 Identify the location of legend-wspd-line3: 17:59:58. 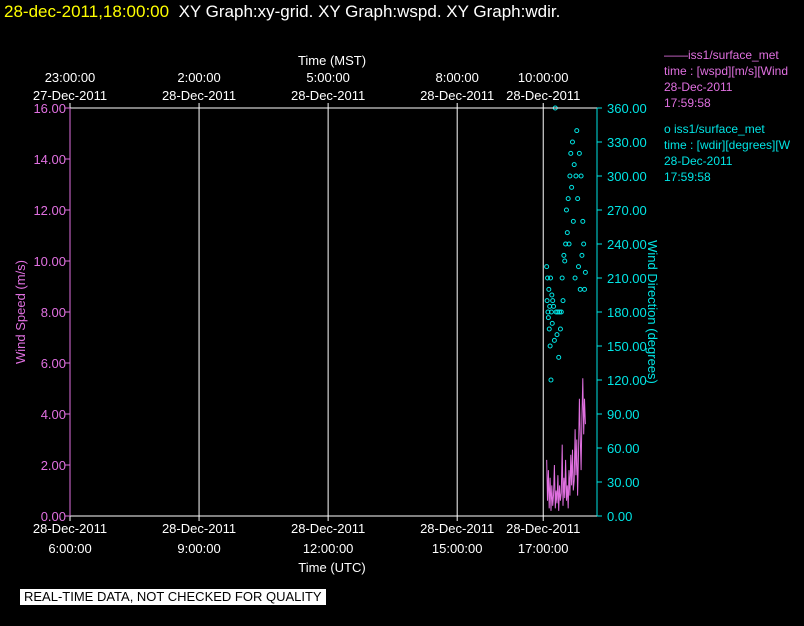
(687, 103).